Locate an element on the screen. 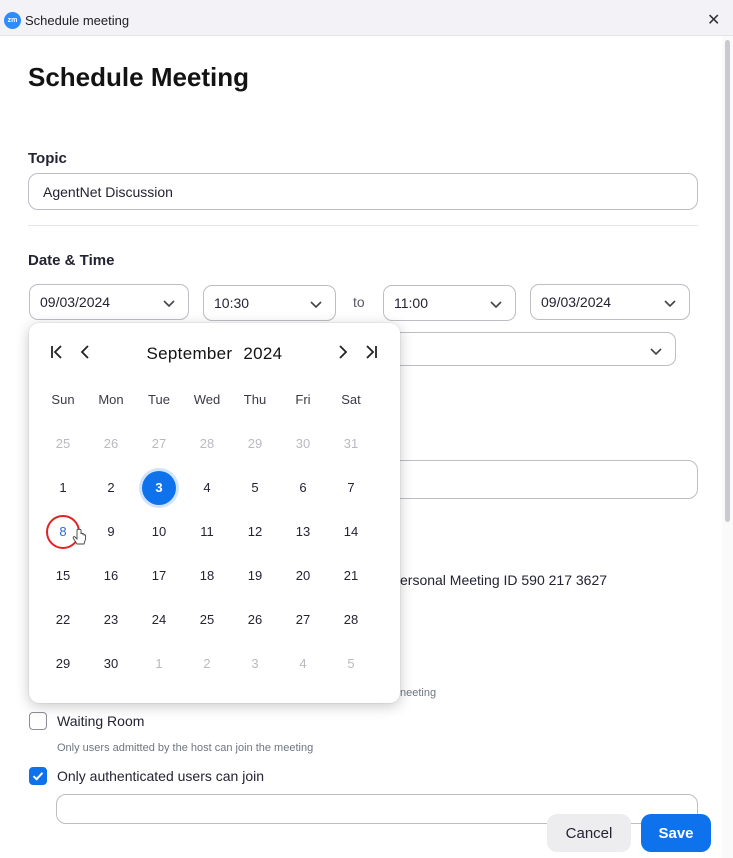 The image size is (733, 858). calendar-day: 6 is located at coordinates (303, 488).